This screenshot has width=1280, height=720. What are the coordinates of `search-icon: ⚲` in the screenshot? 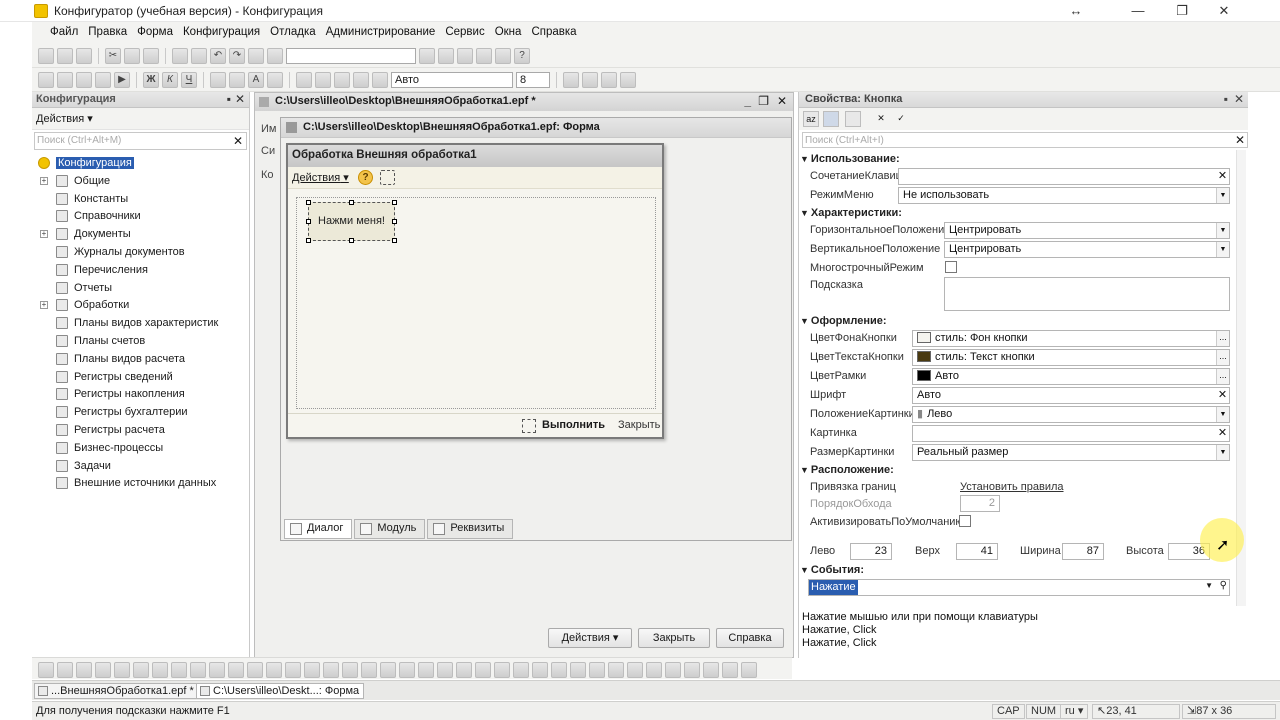 It's located at (1223, 585).